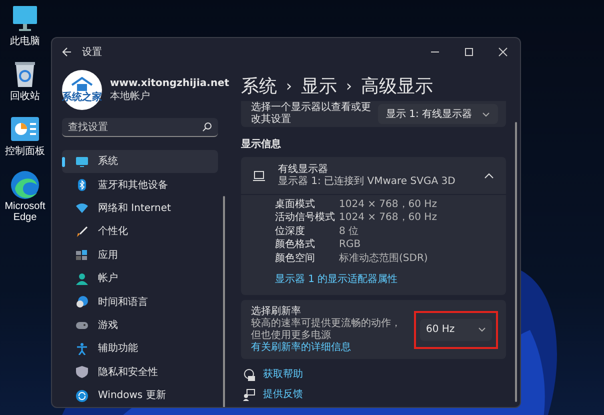 Image resolution: width=604 pixels, height=415 pixels. Describe the element at coordinates (305, 218) in the screenshot. I see `info-label: 活动信号模式` at that location.